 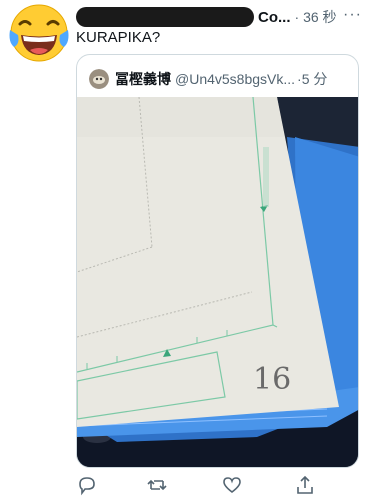 I want to click on tweet-header: Co... · 36 秒 ···, so click(x=219, y=17).